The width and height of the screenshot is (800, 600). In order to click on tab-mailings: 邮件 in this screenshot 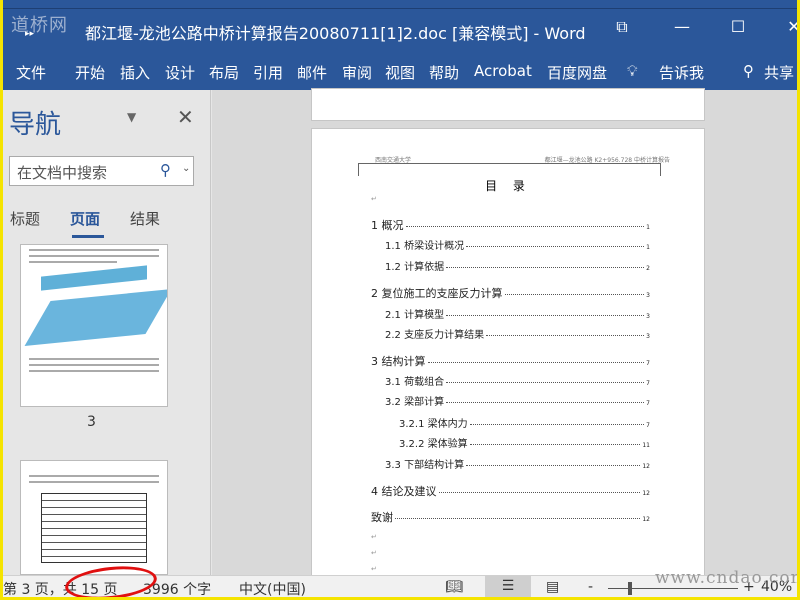, I will do `click(312, 72)`.